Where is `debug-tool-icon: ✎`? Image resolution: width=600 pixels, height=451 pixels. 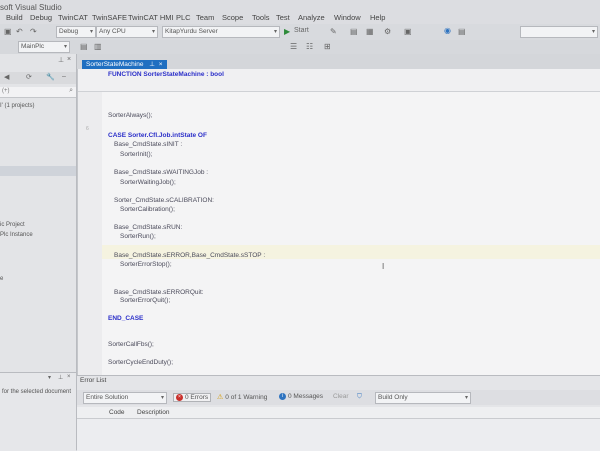 debug-tool-icon: ✎ is located at coordinates (333, 31).